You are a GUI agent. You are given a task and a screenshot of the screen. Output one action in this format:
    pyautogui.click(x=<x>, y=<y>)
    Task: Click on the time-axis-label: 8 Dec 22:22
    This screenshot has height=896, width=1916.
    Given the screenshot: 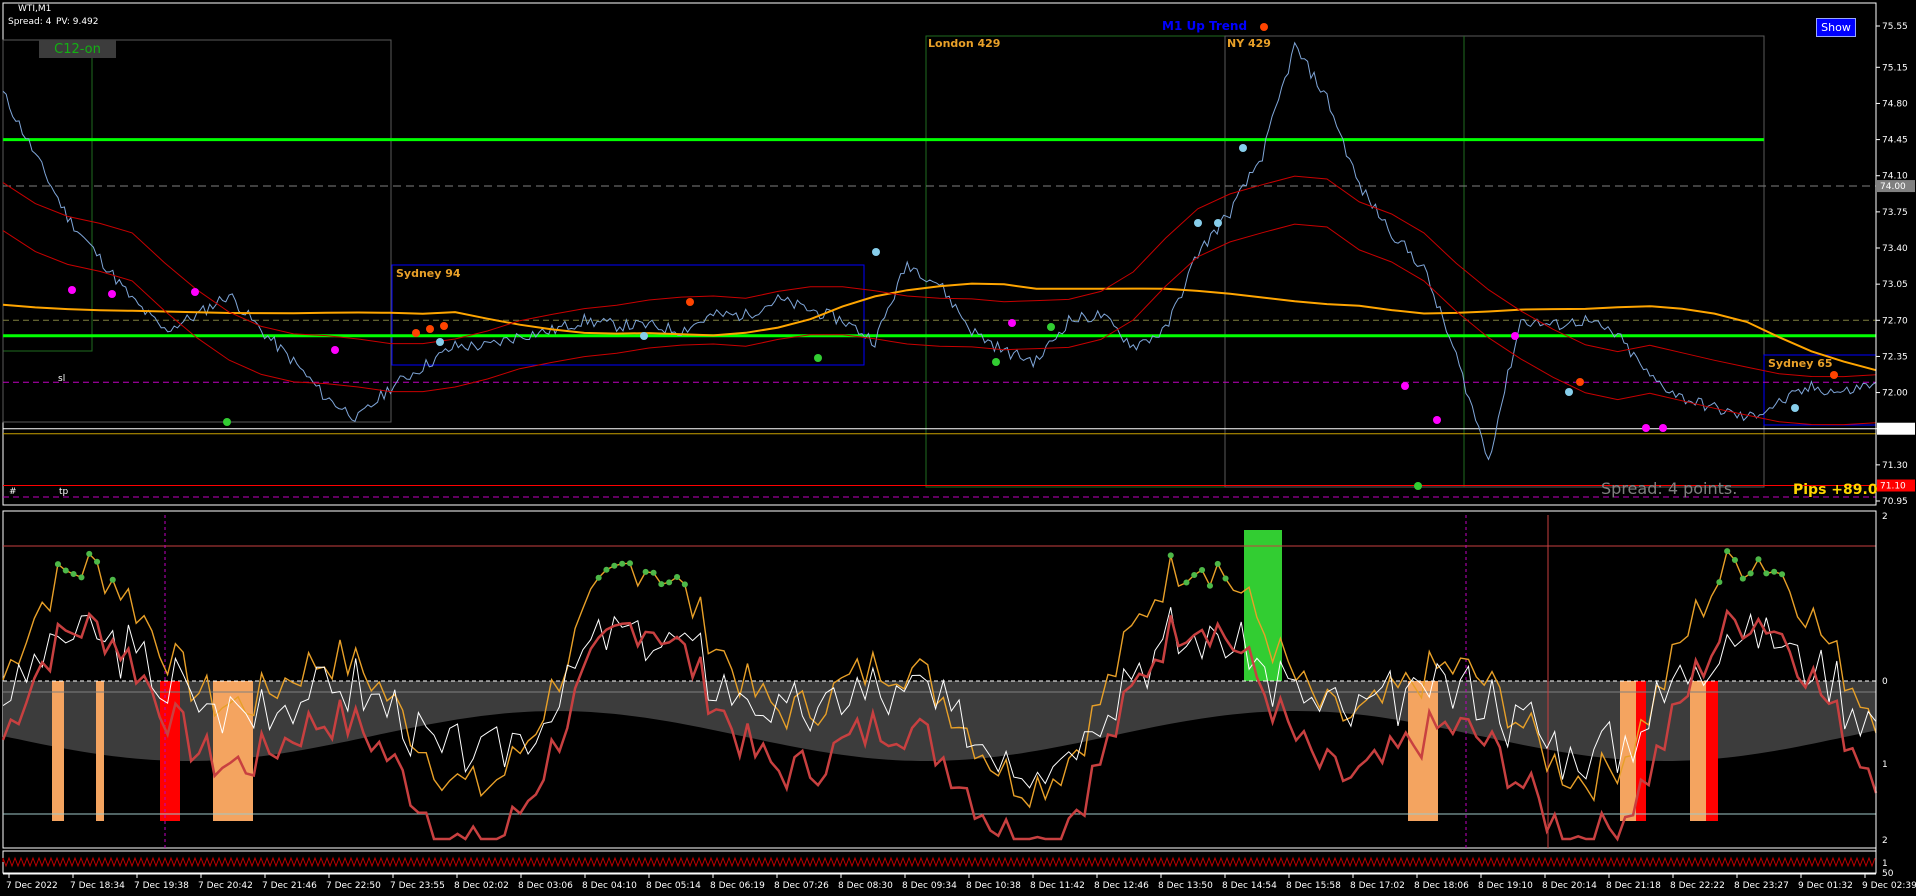 What is the action you would take?
    pyautogui.click(x=1697, y=886)
    